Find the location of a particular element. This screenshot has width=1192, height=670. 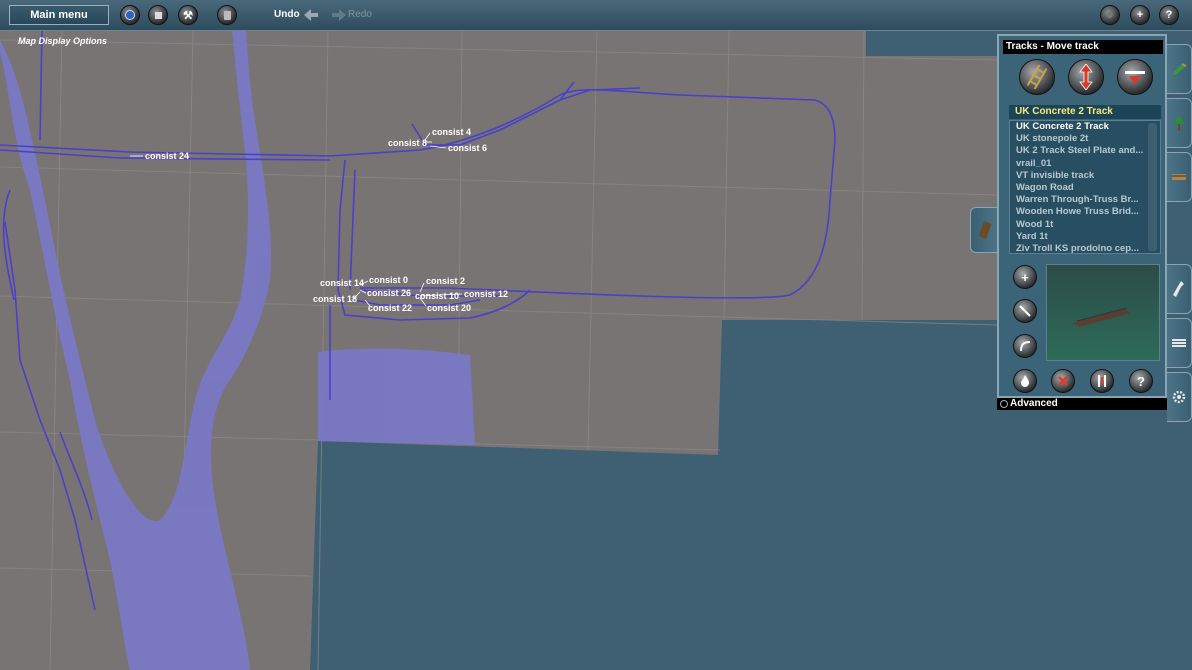

consist-label: consist 2 is located at coordinates (445, 281).